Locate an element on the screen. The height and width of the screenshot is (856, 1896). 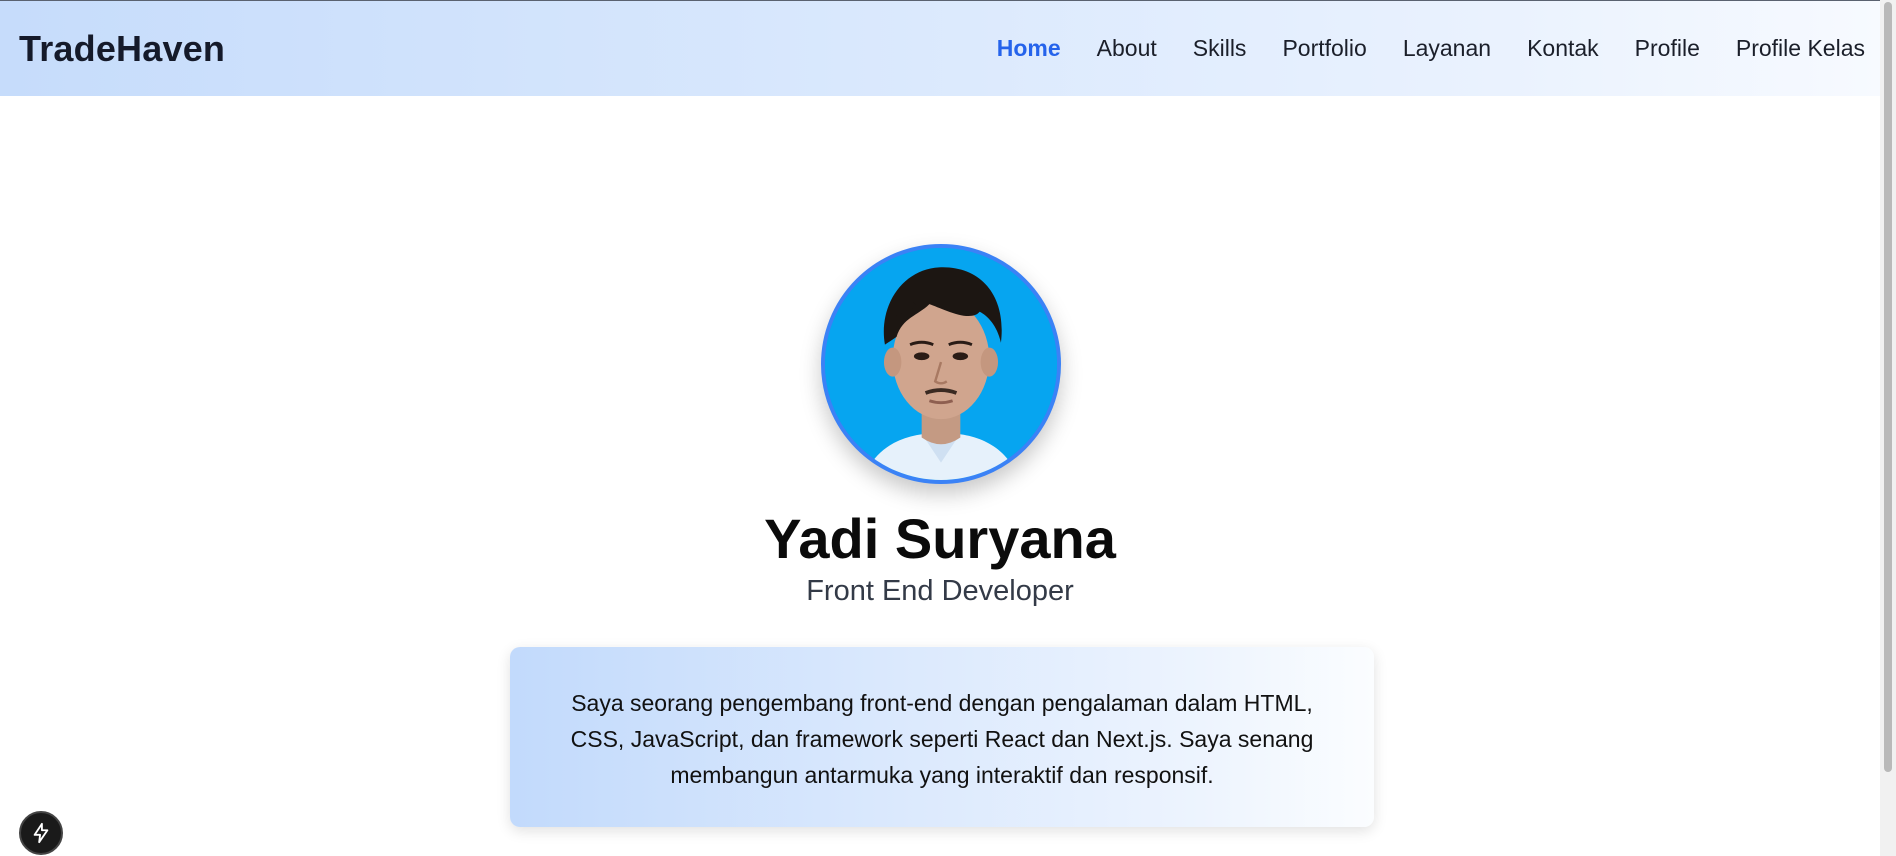
profile-photo is located at coordinates (941, 364).